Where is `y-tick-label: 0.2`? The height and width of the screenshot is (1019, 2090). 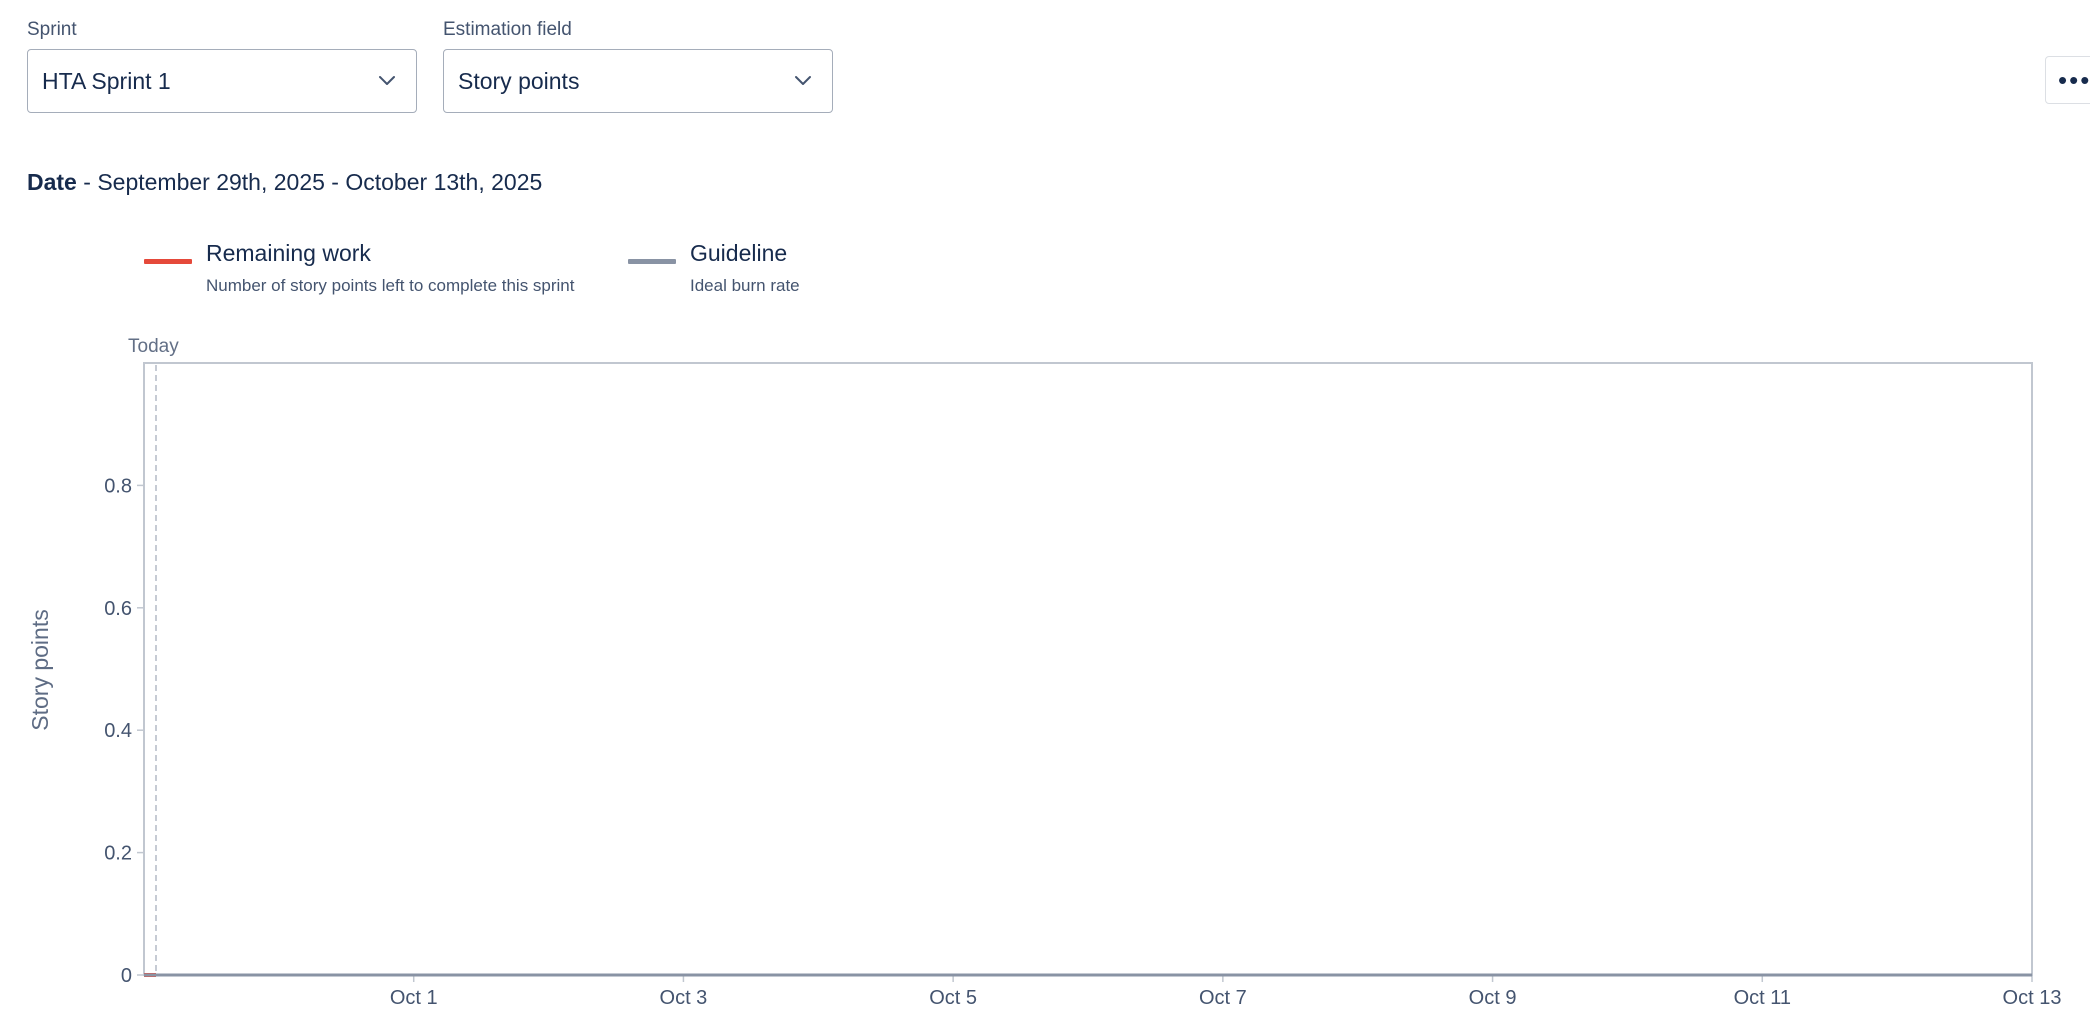
y-tick-label: 0.2 is located at coordinates (118, 854).